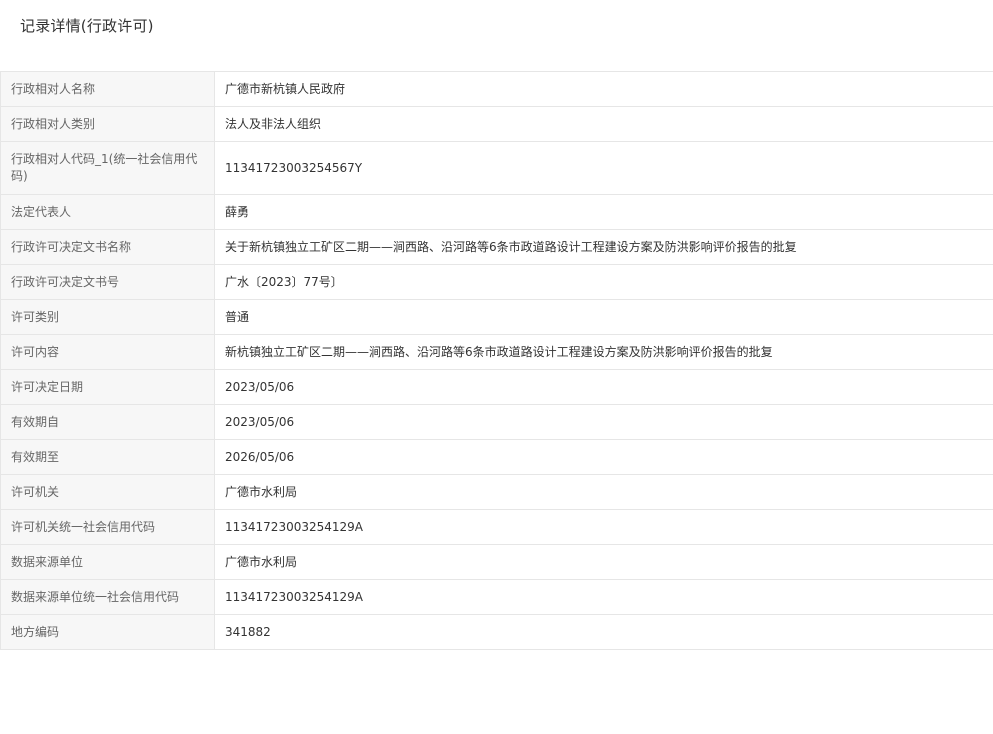 The width and height of the screenshot is (993, 734). Describe the element at coordinates (603, 562) in the screenshot. I see `row-value-data-source-unit: 广德市水利局` at that location.